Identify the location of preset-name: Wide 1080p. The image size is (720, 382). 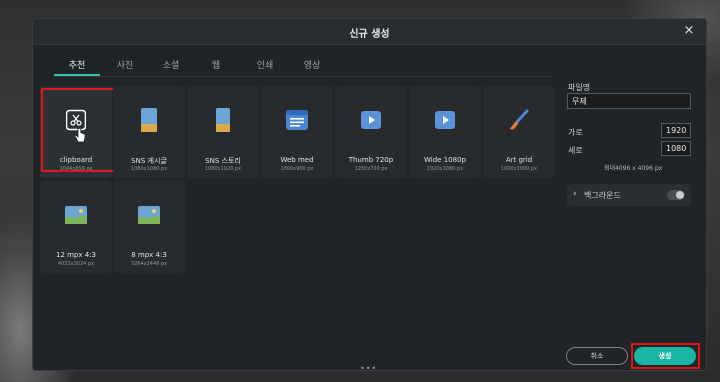
(445, 160).